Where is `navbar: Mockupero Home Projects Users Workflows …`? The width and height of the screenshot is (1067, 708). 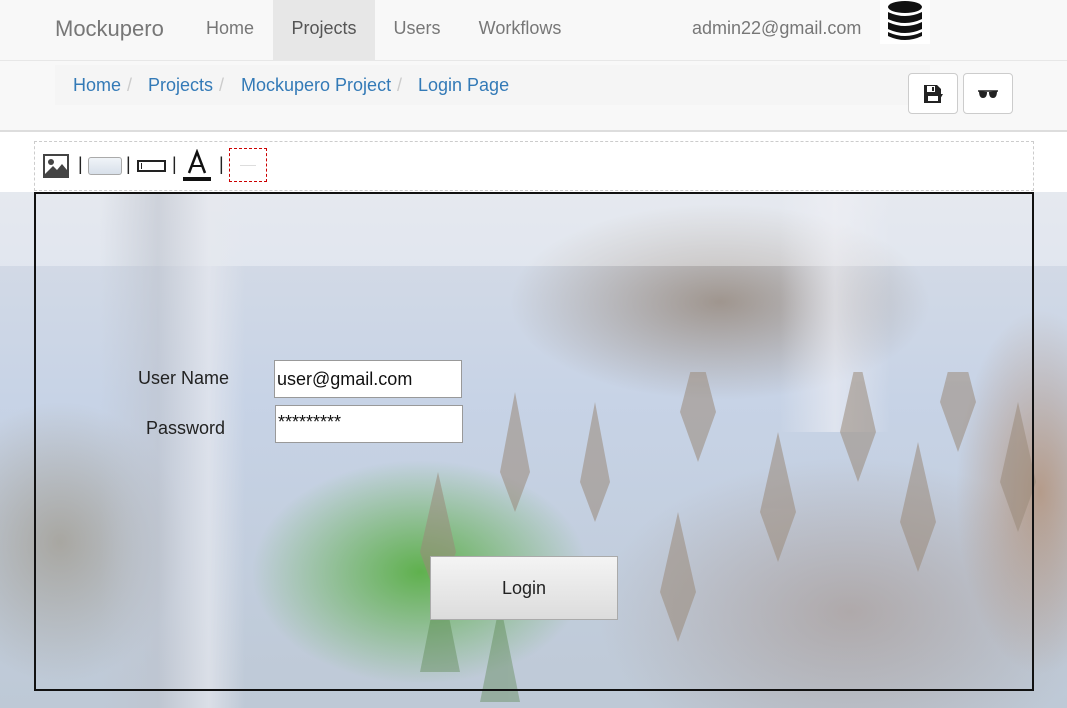
navbar: Mockupero Home Projects Users Workflows … is located at coordinates (533, 30).